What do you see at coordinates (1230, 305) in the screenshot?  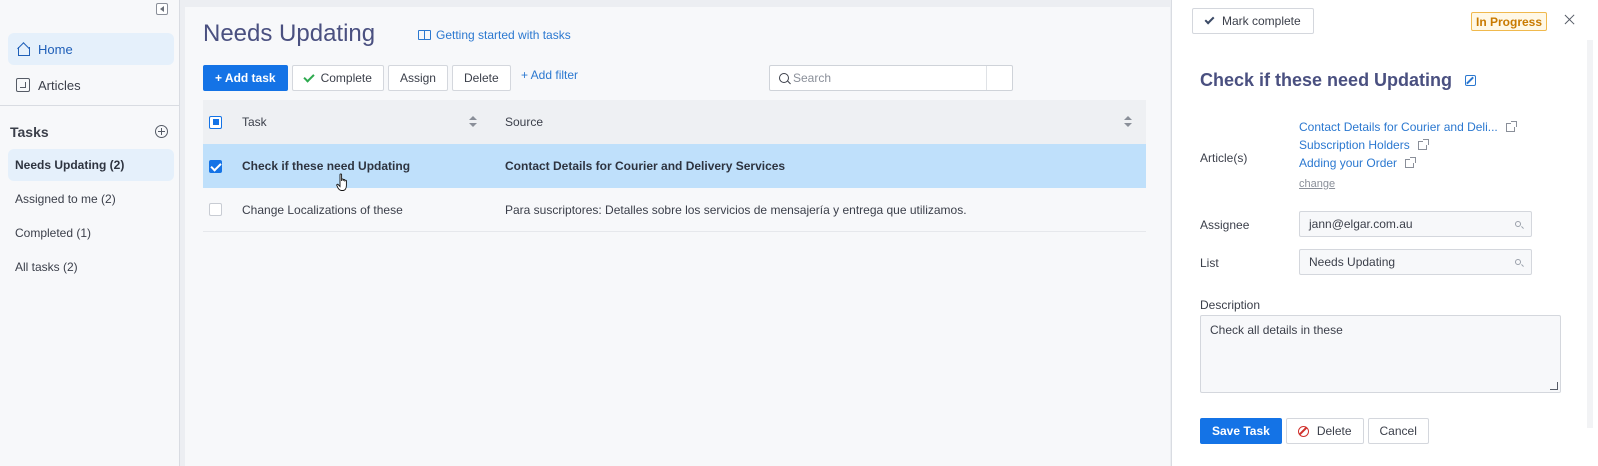 I see `description-label: Description` at bounding box center [1230, 305].